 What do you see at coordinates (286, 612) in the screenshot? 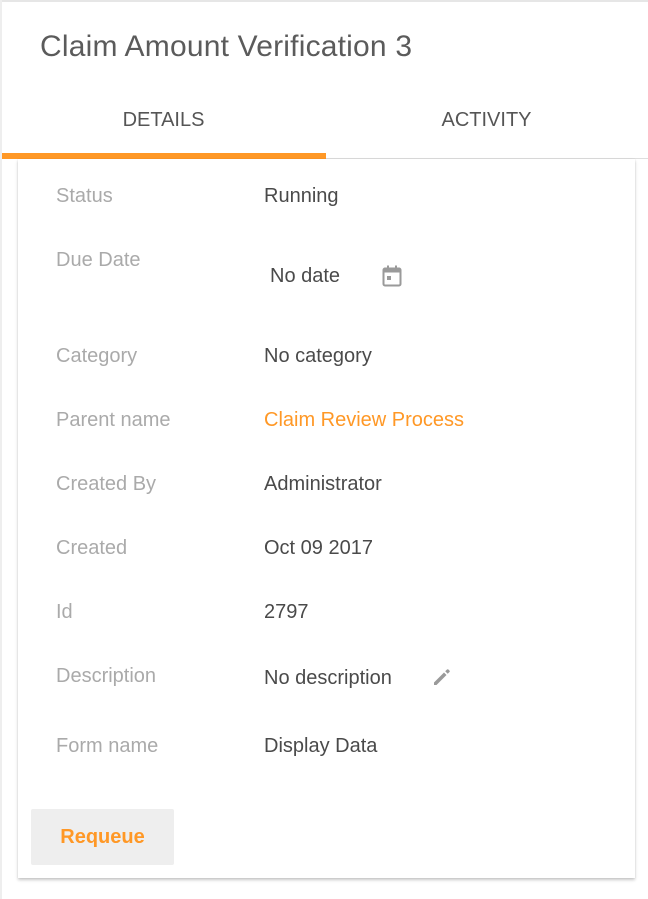
I see `id-value: 2797` at bounding box center [286, 612].